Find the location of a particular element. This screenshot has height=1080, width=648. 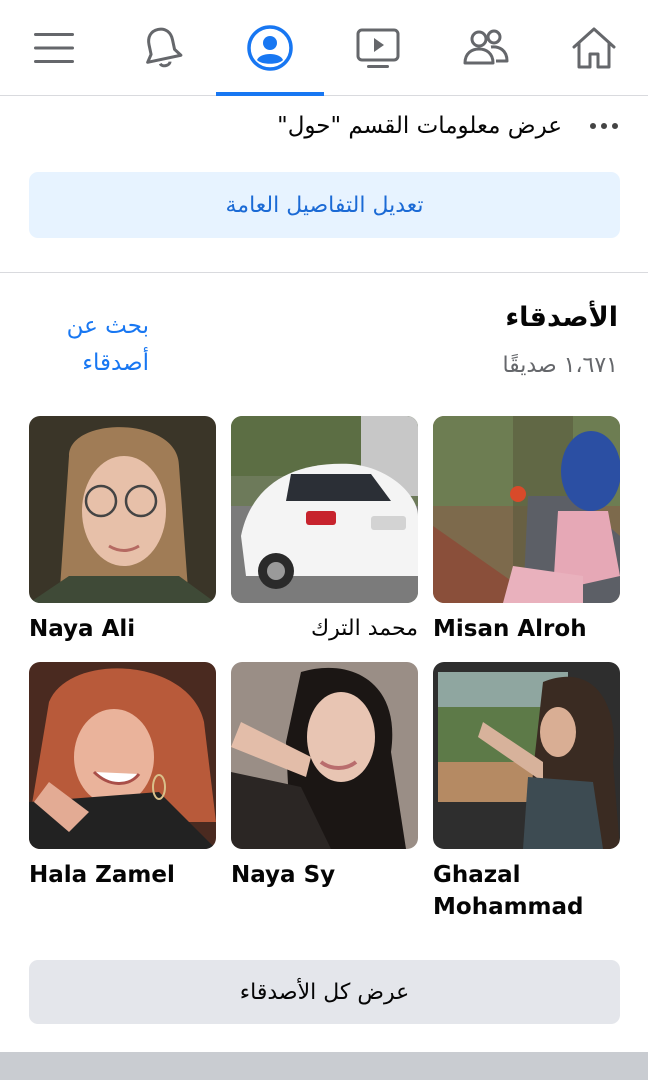

friend-card: محمد الترك is located at coordinates (324, 530).